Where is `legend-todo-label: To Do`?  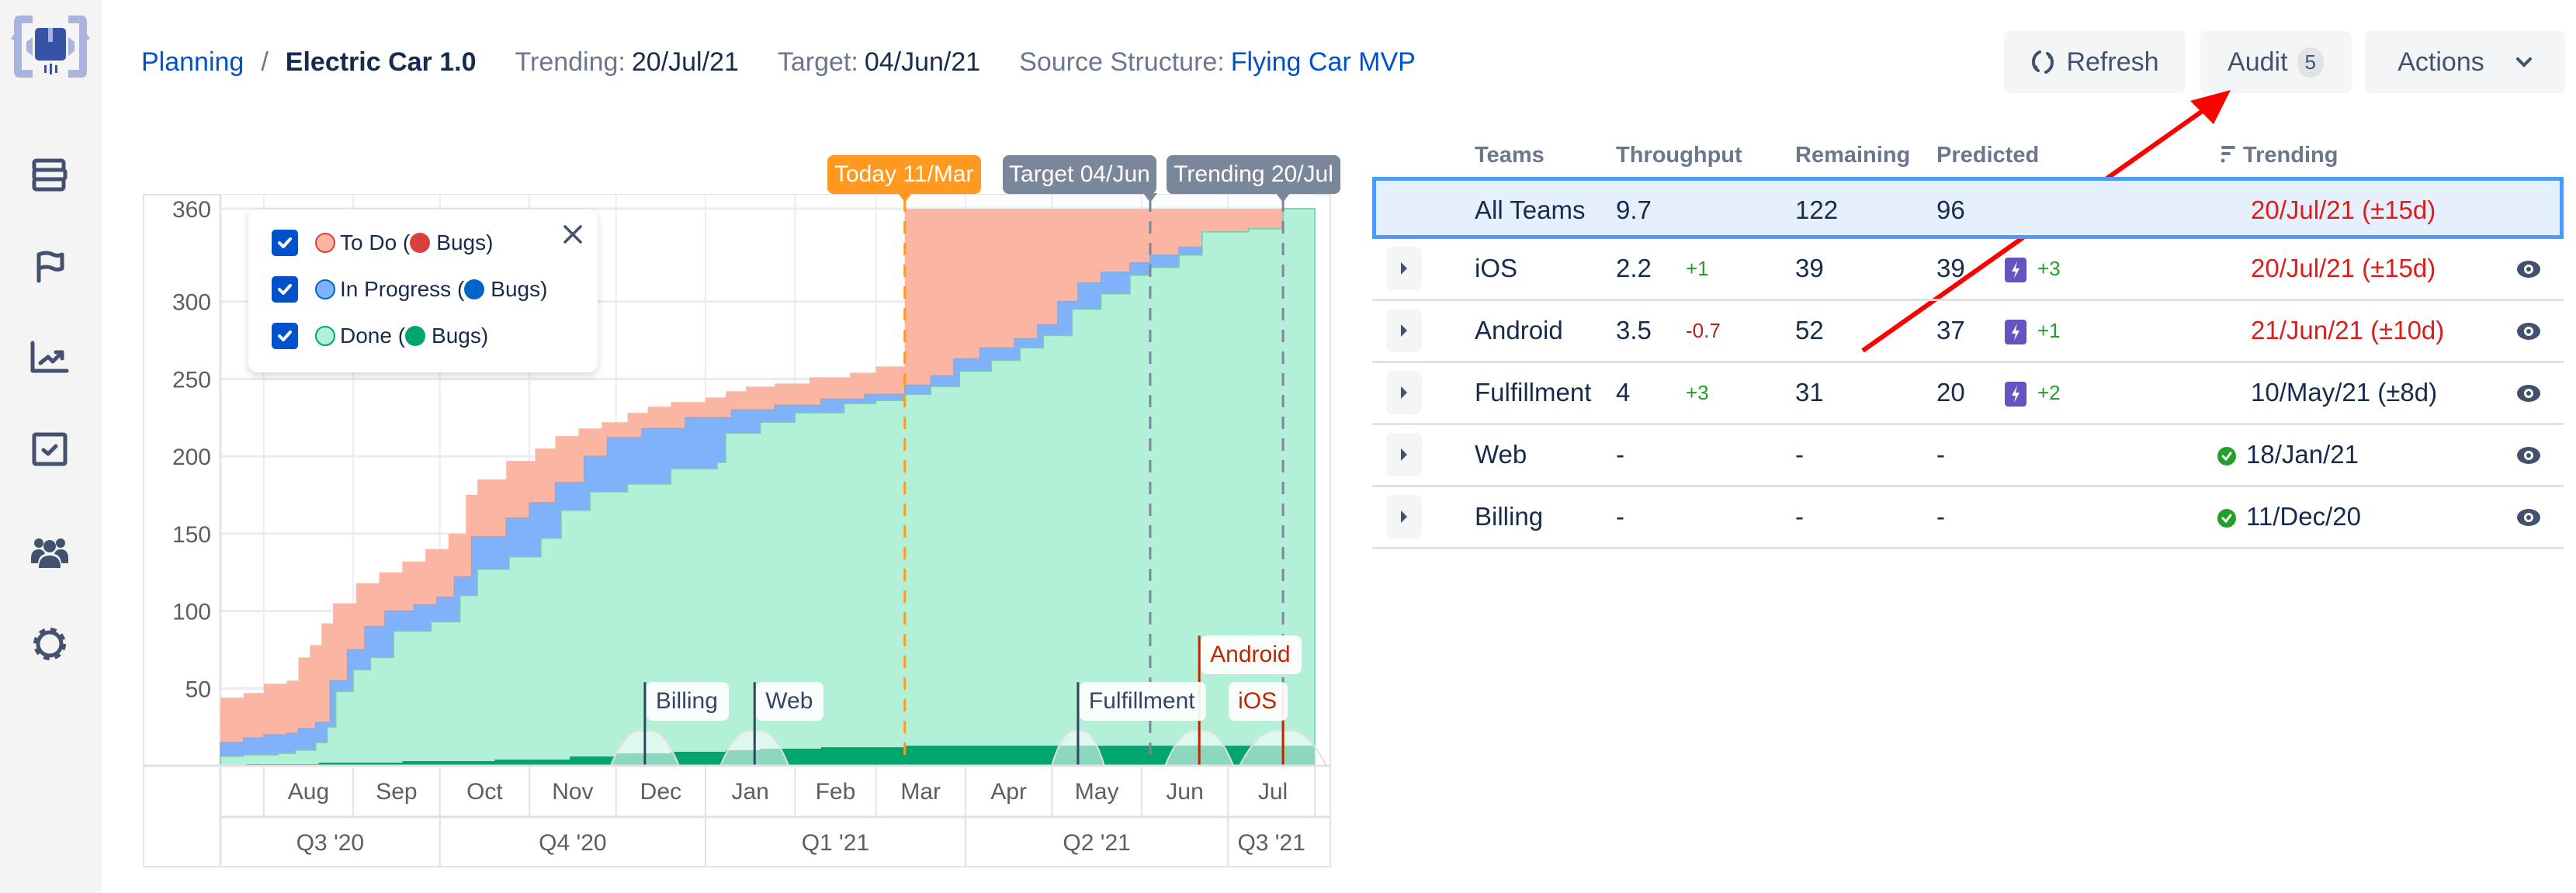 legend-todo-label: To Do is located at coordinates (368, 242).